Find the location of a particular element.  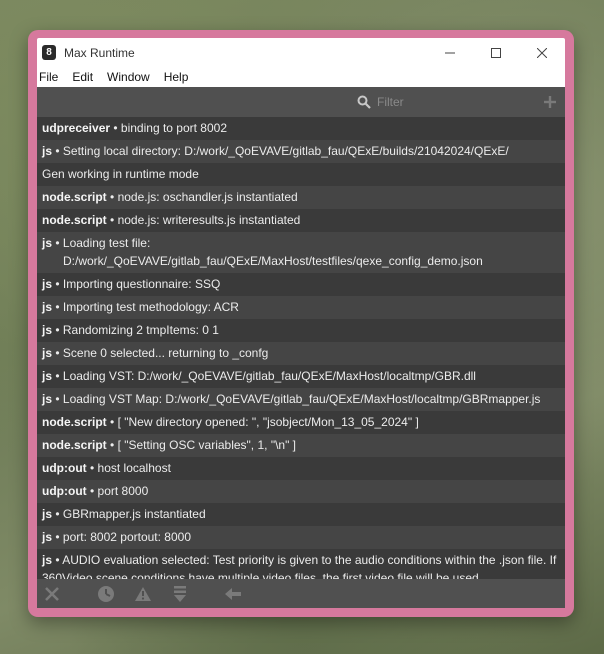

log-message: Importing questionnaire: SSQ is located at coordinates (141, 284).